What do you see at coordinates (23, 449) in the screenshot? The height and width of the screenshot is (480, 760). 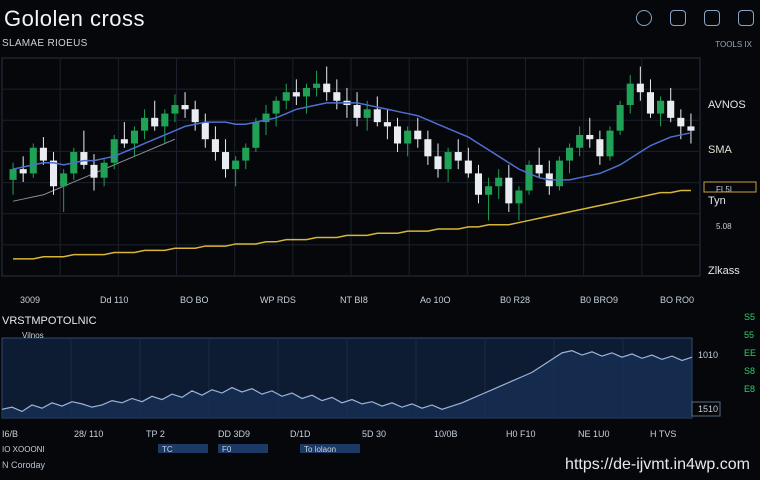 I see `footer-label-left: IO XOOONI` at bounding box center [23, 449].